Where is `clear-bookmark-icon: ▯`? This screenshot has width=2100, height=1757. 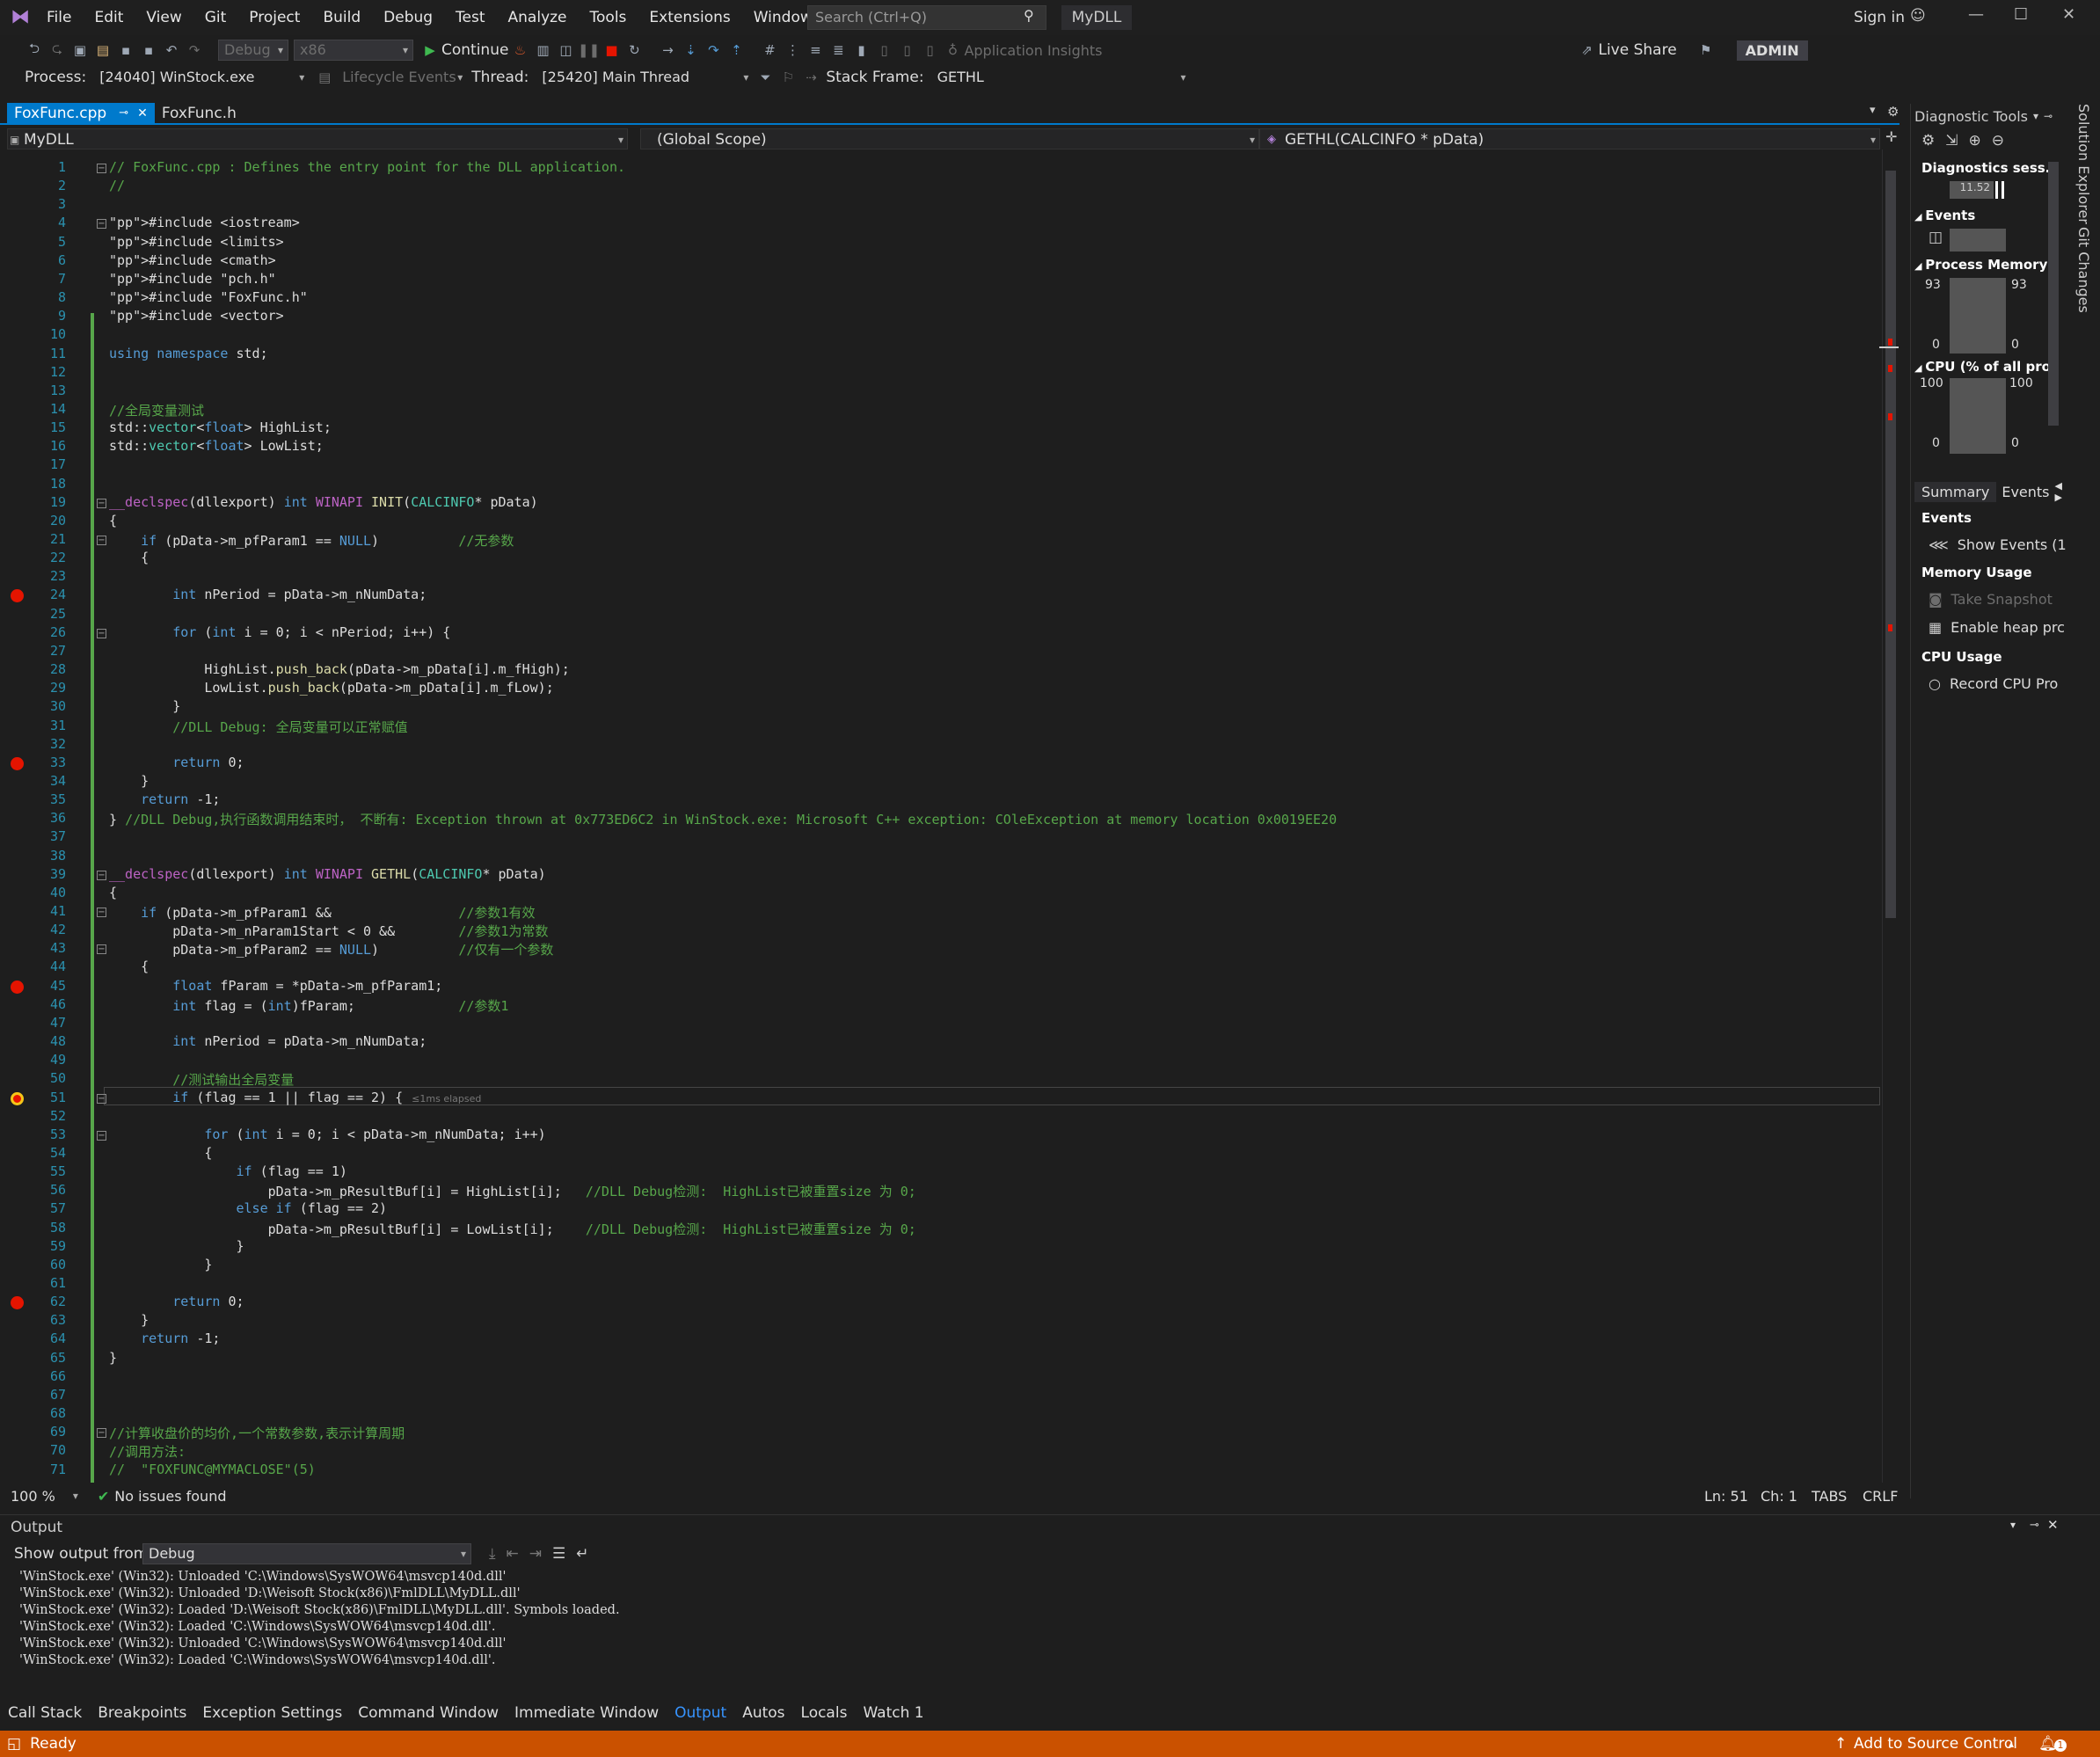
clear-bookmark-icon: ▯ is located at coordinates (930, 50).